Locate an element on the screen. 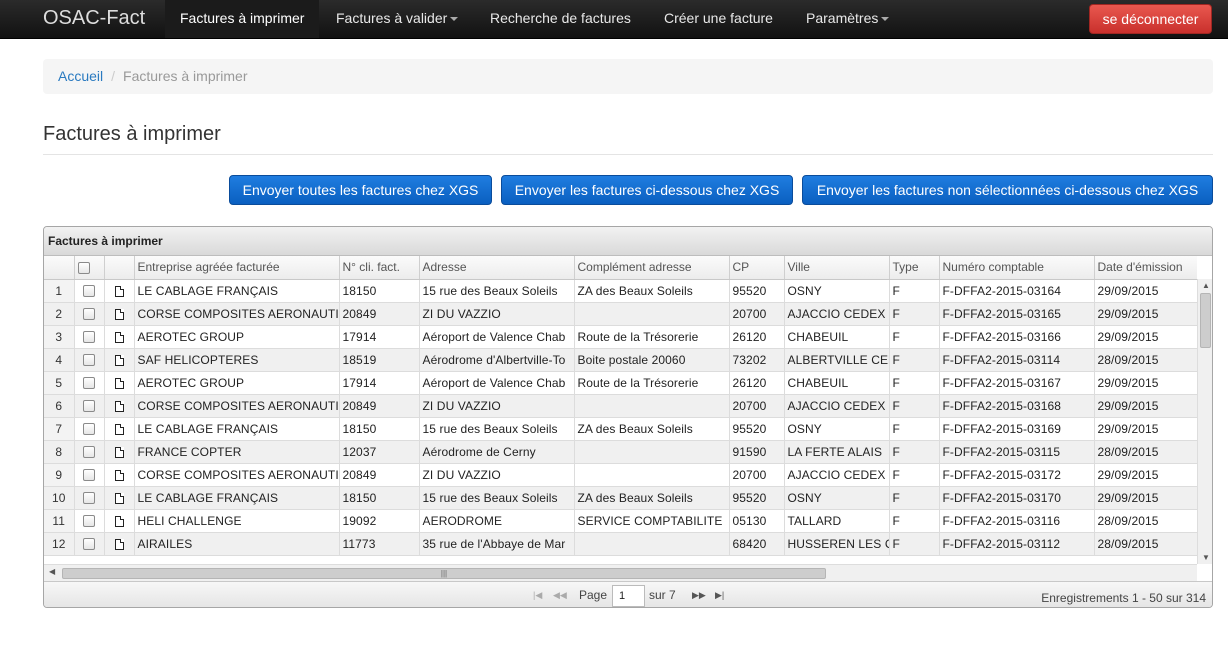 This screenshot has width=1228, height=657. horizontal-scroll-thumb: ||| is located at coordinates (444, 573).